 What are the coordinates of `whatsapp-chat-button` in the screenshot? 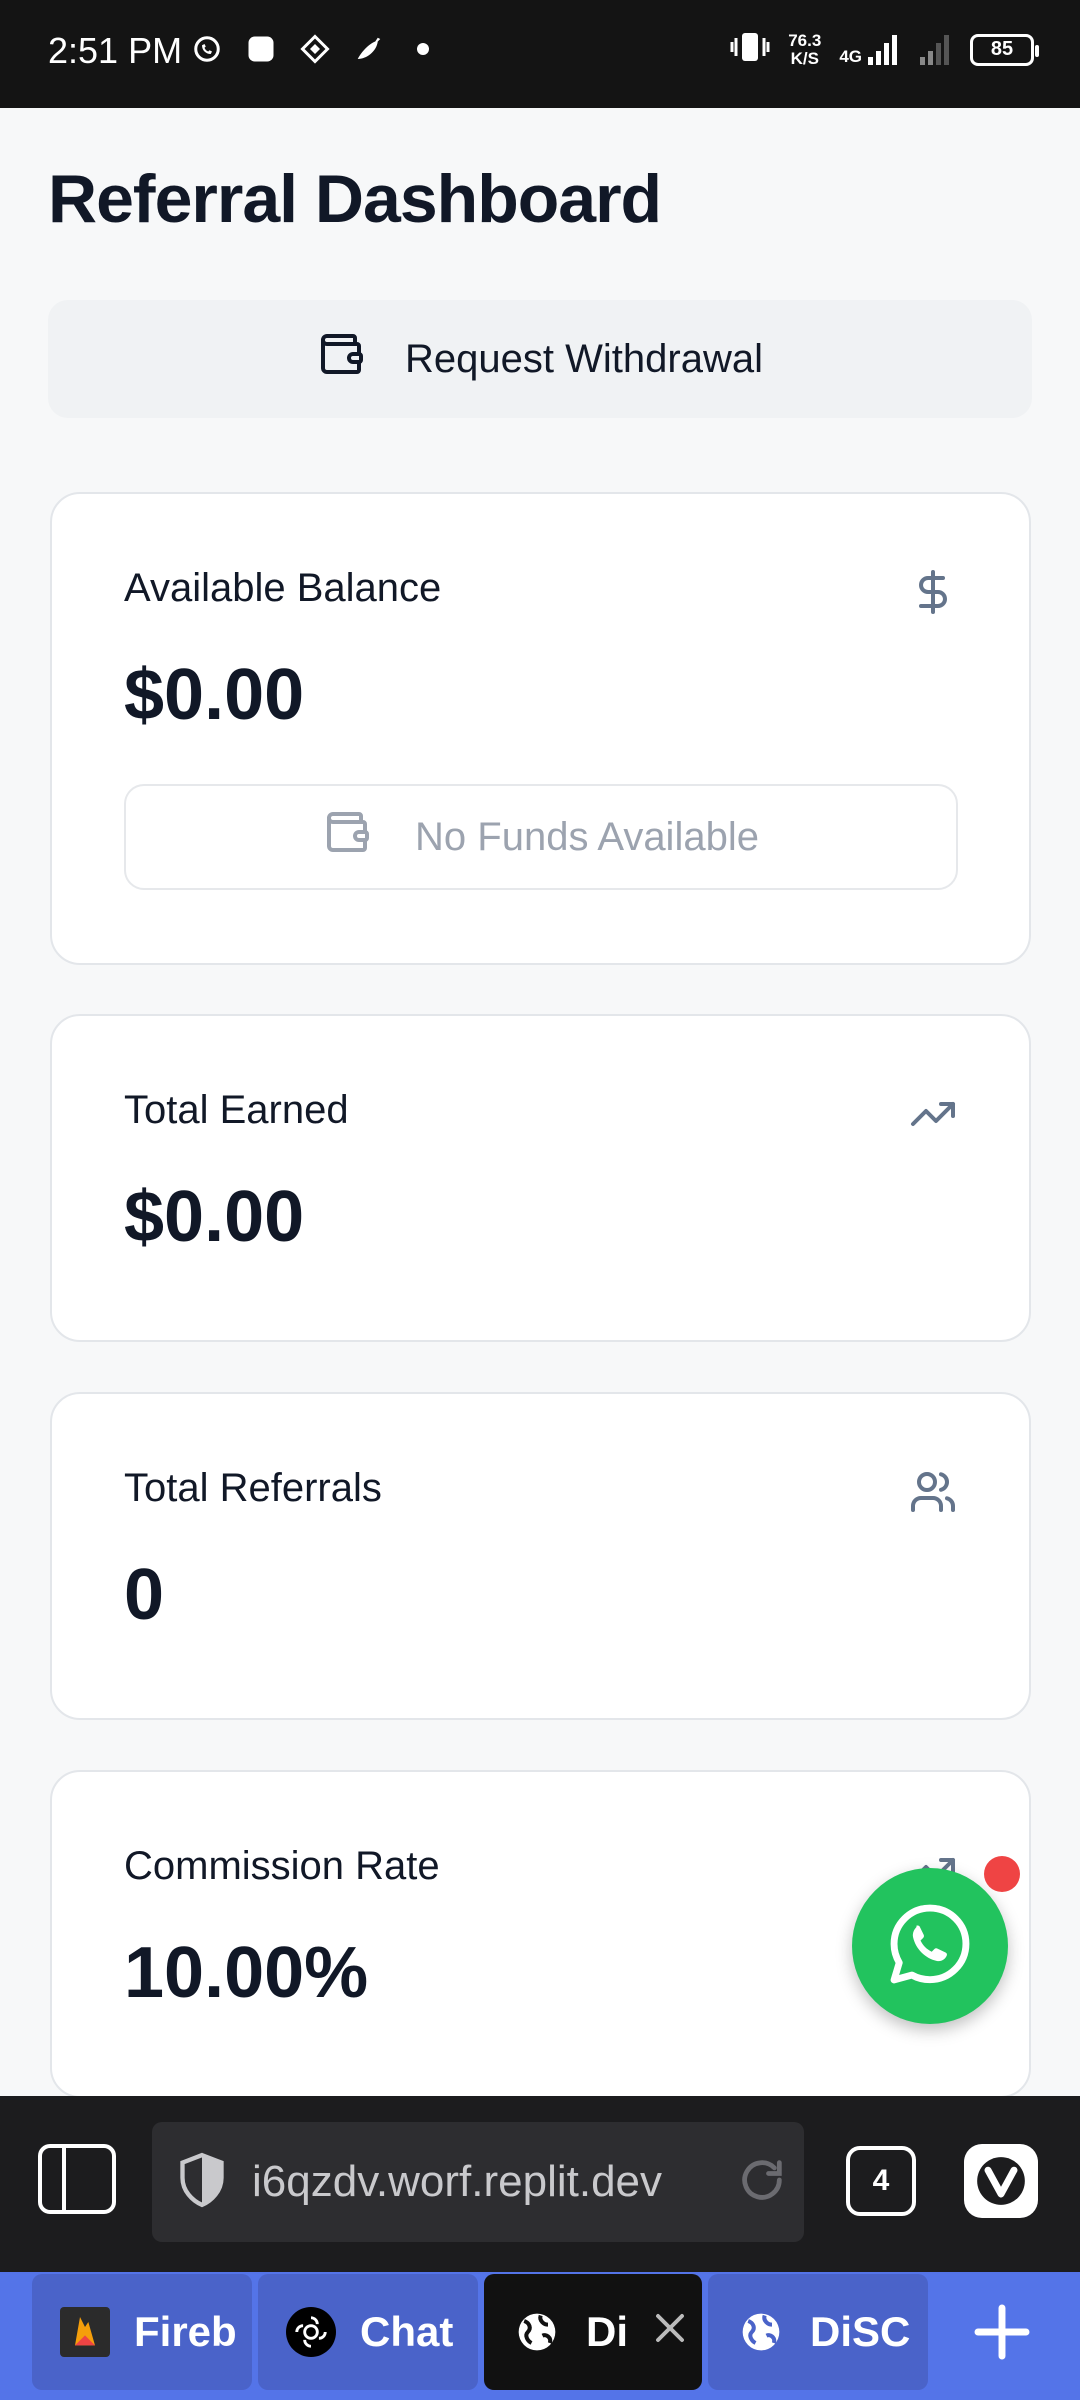 It's located at (930, 1946).